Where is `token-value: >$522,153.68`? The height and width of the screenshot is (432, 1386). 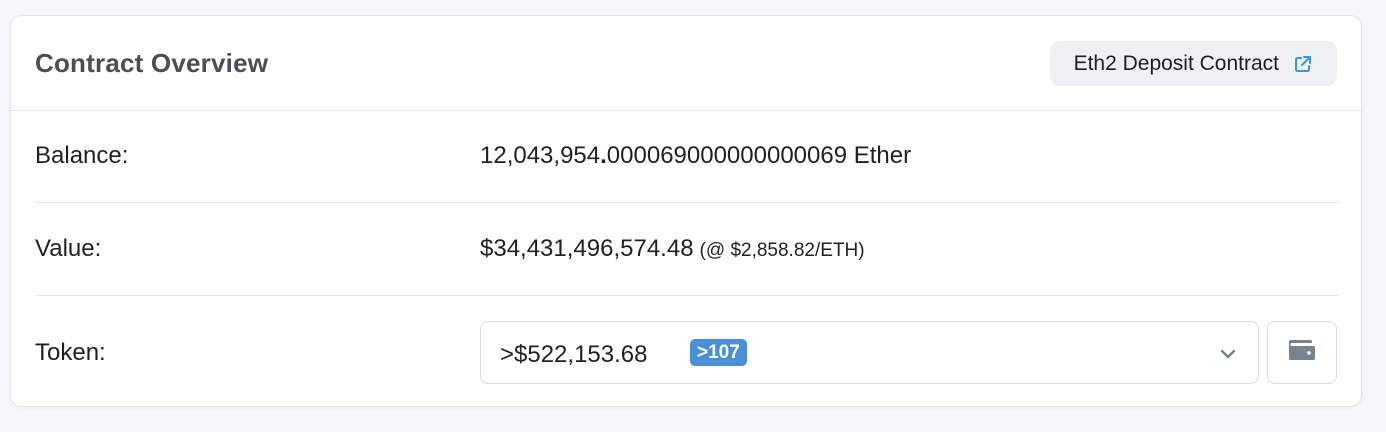
token-value: >$522,153.68 is located at coordinates (574, 354).